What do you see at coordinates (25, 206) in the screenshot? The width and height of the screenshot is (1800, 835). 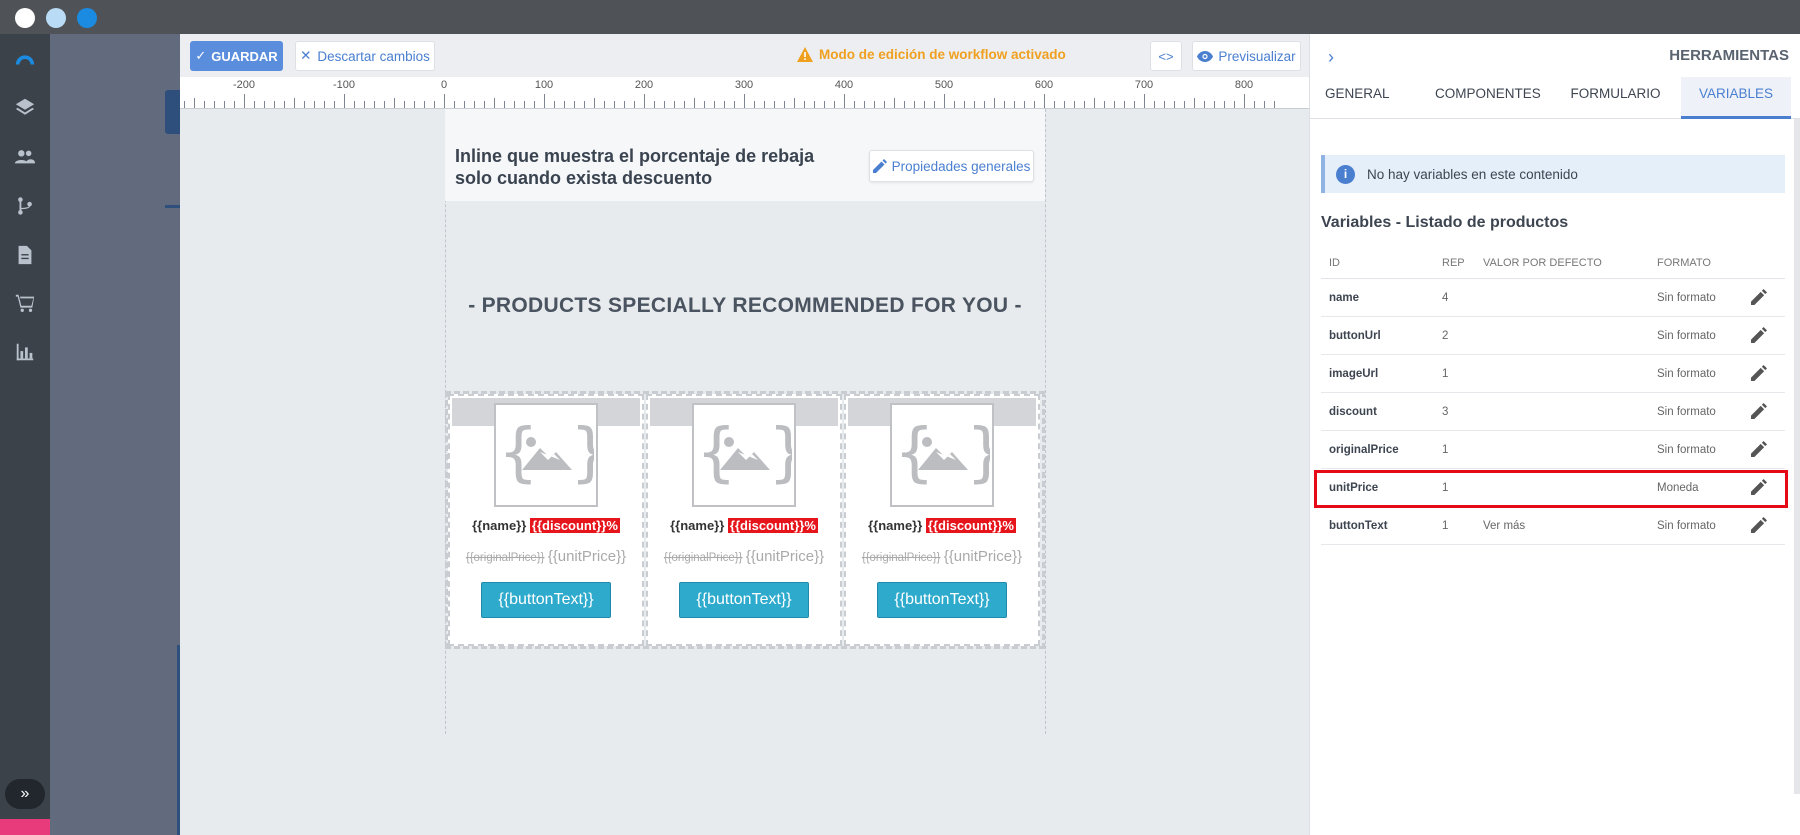 I see `workflow-icon` at bounding box center [25, 206].